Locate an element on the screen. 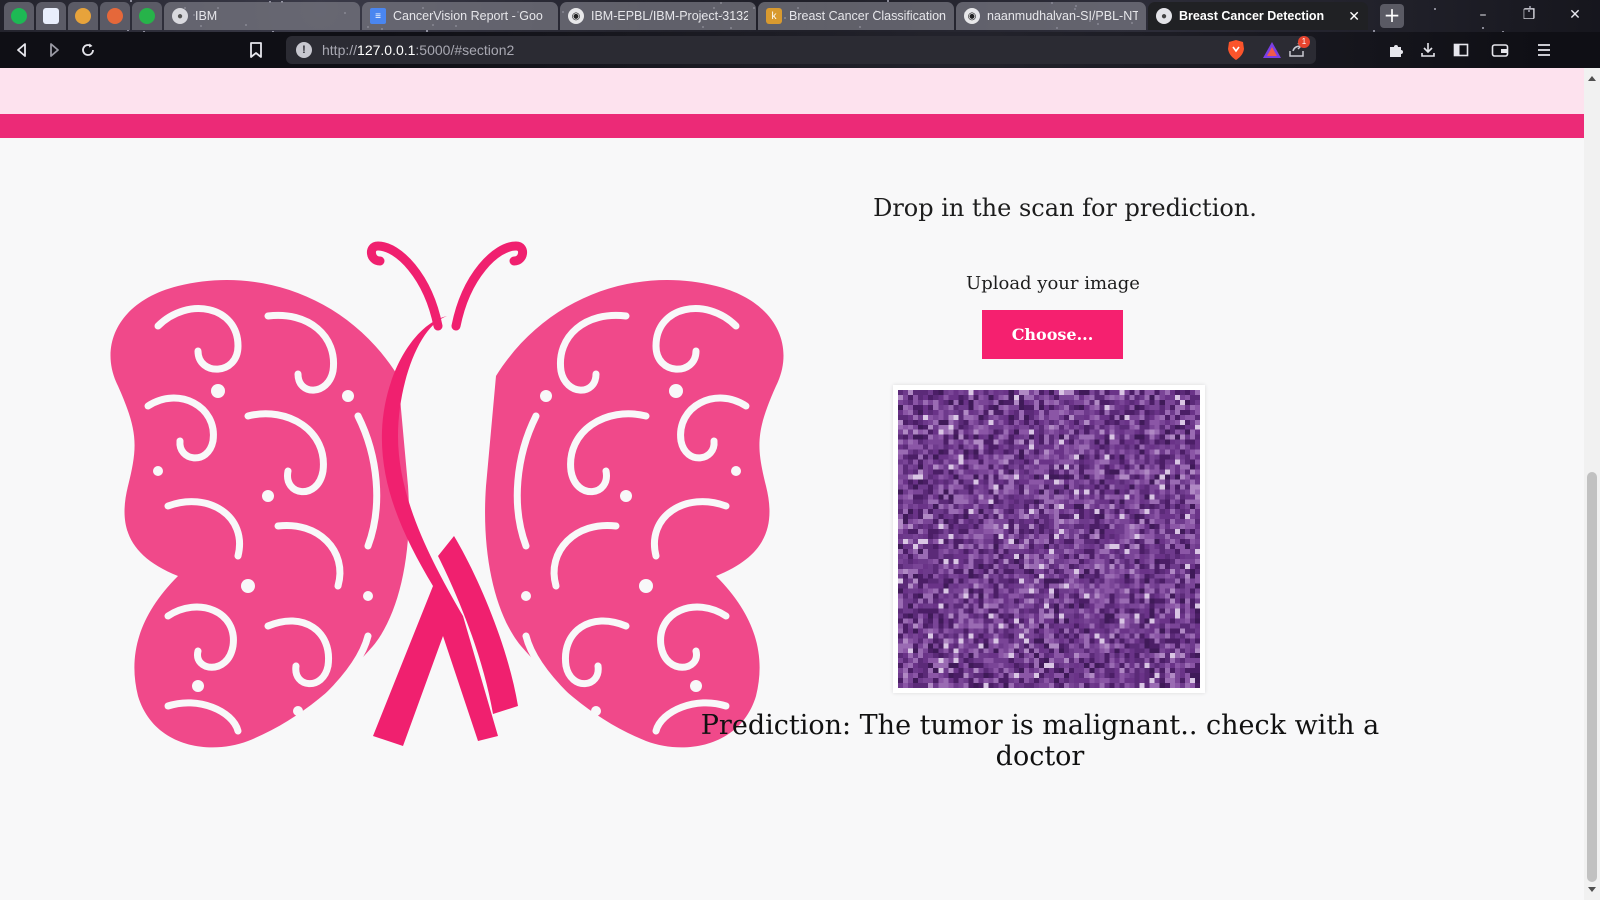 This screenshot has height=900, width=1600. header-strip is located at coordinates (792, 91).